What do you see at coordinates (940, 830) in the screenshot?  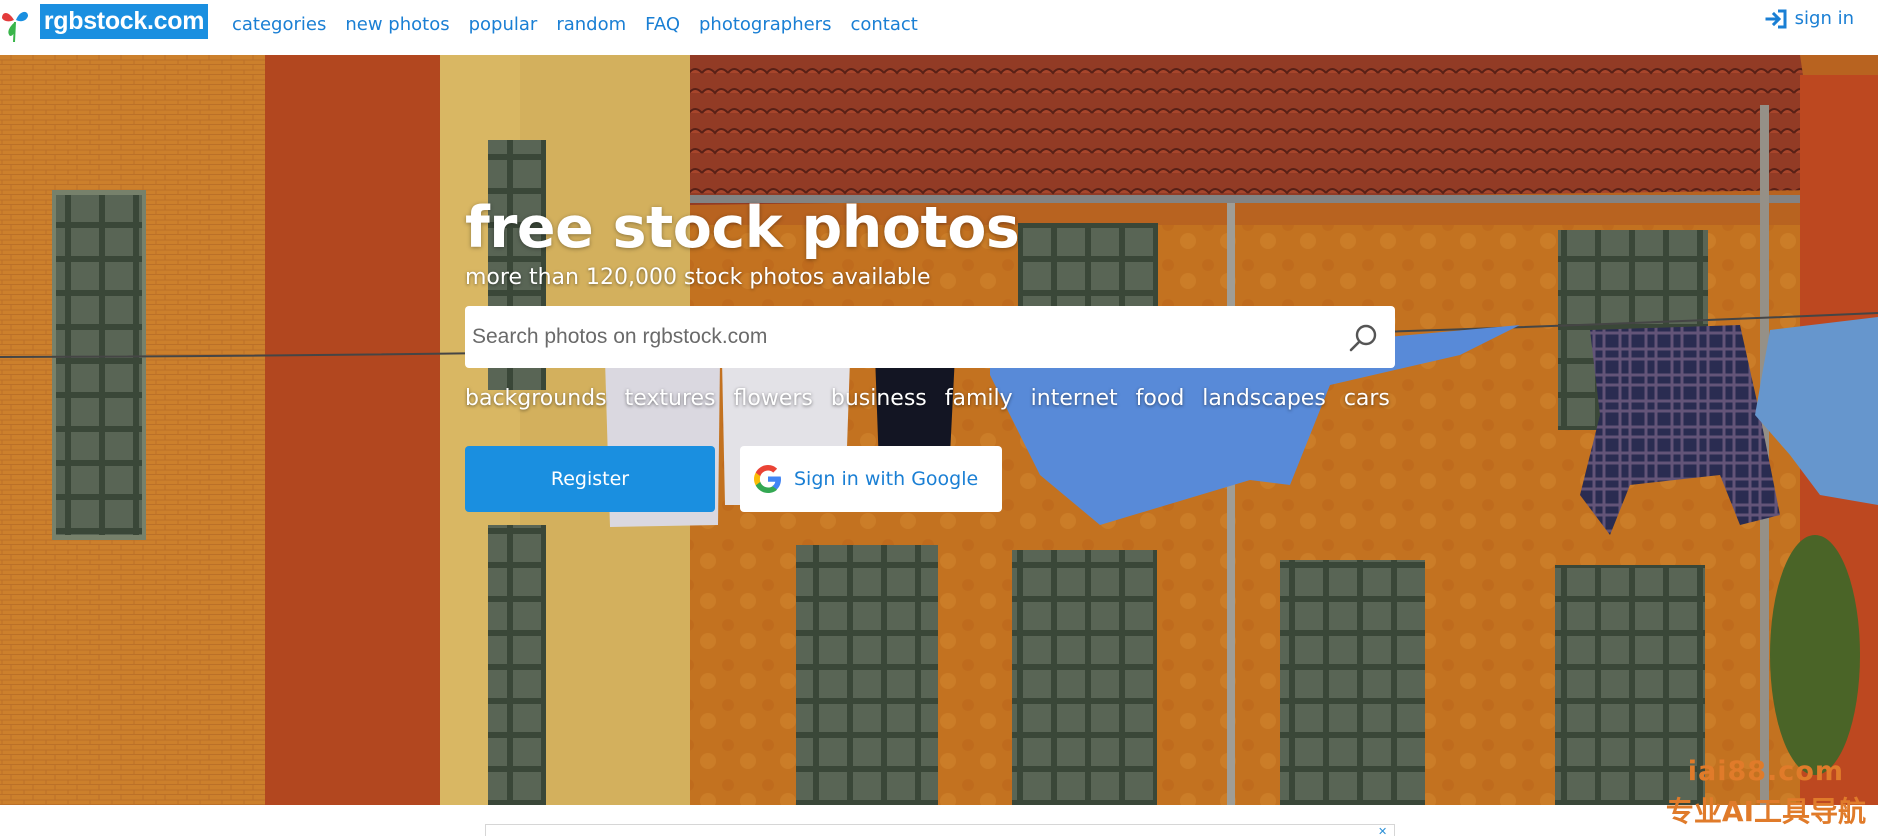 I see `ad-banner: ✕` at bounding box center [940, 830].